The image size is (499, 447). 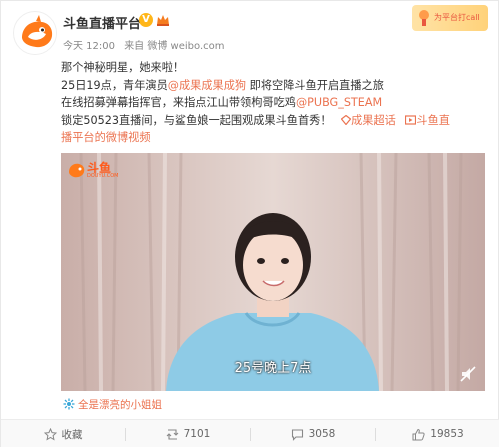 I want to click on post-line: 锁定50523直播间，与鲨鱼娘一起围观成果斗鱼首秀！ 成果超话 斗鱼直, so click(x=276, y=121).